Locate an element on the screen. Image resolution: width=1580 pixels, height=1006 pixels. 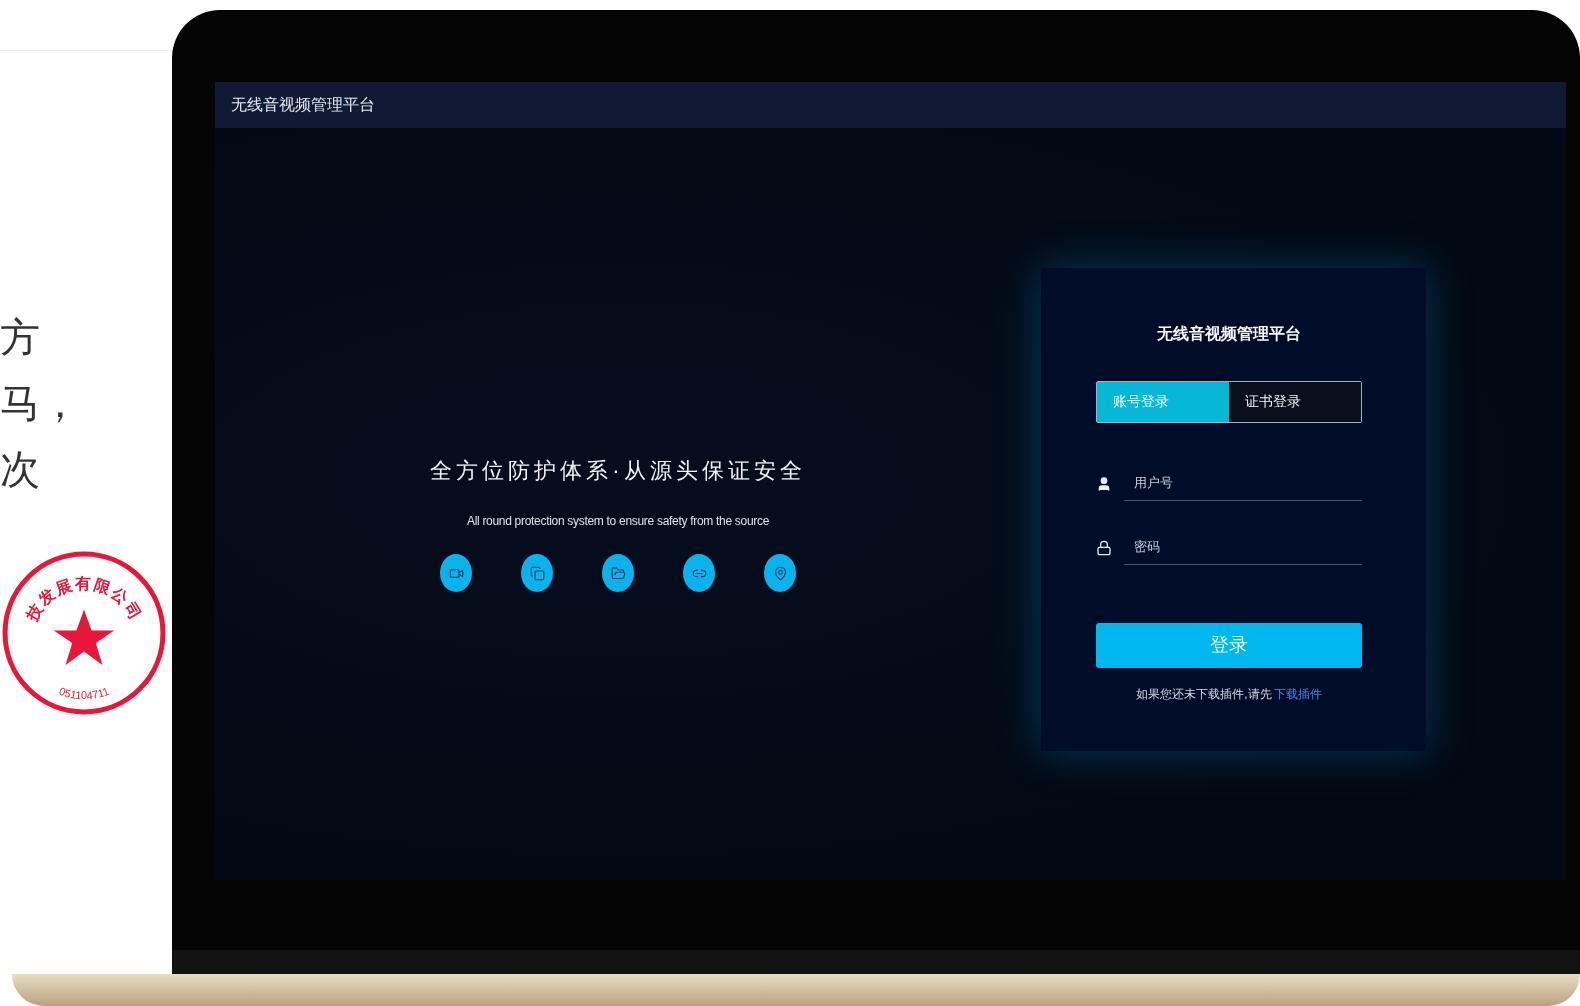
username-field: 用户号 is located at coordinates (1243, 483).